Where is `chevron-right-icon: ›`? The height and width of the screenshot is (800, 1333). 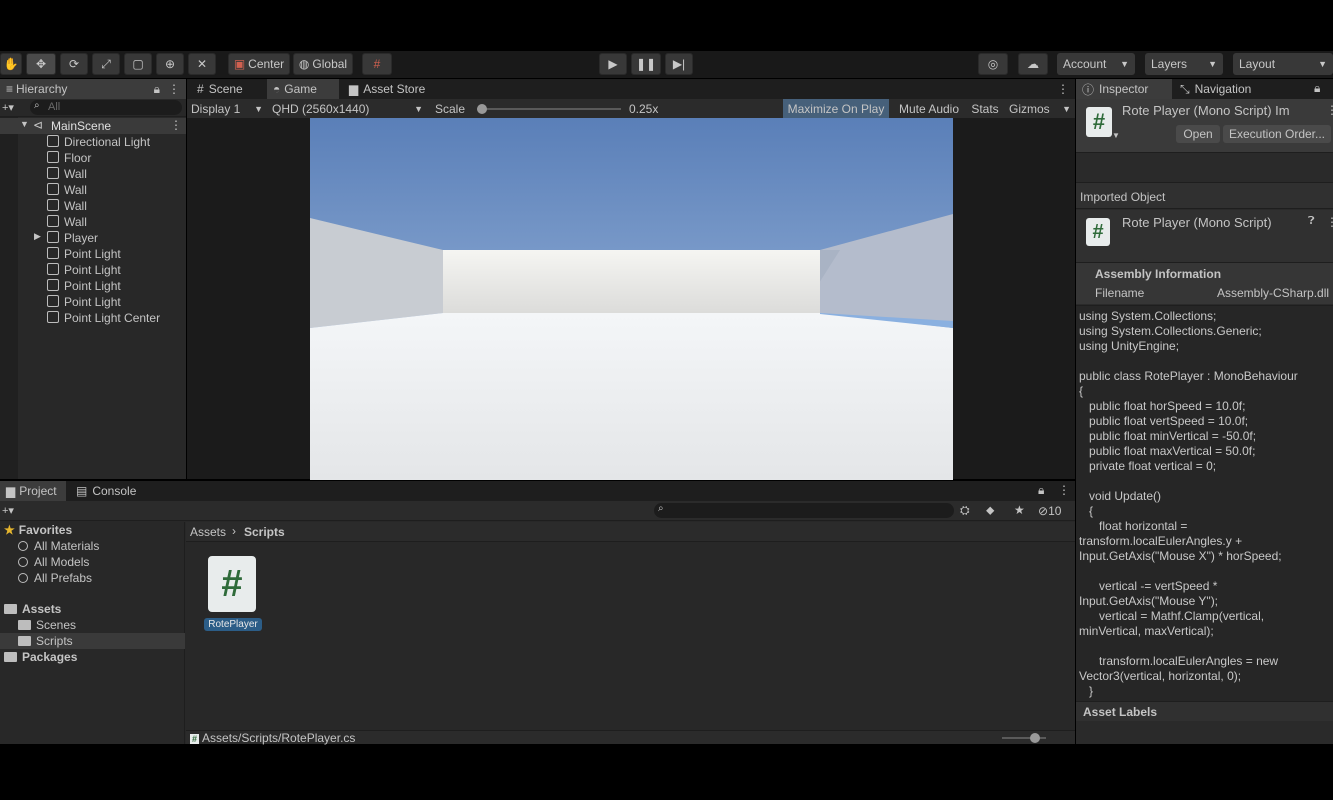
chevron-right-icon: › is located at coordinates (234, 531).